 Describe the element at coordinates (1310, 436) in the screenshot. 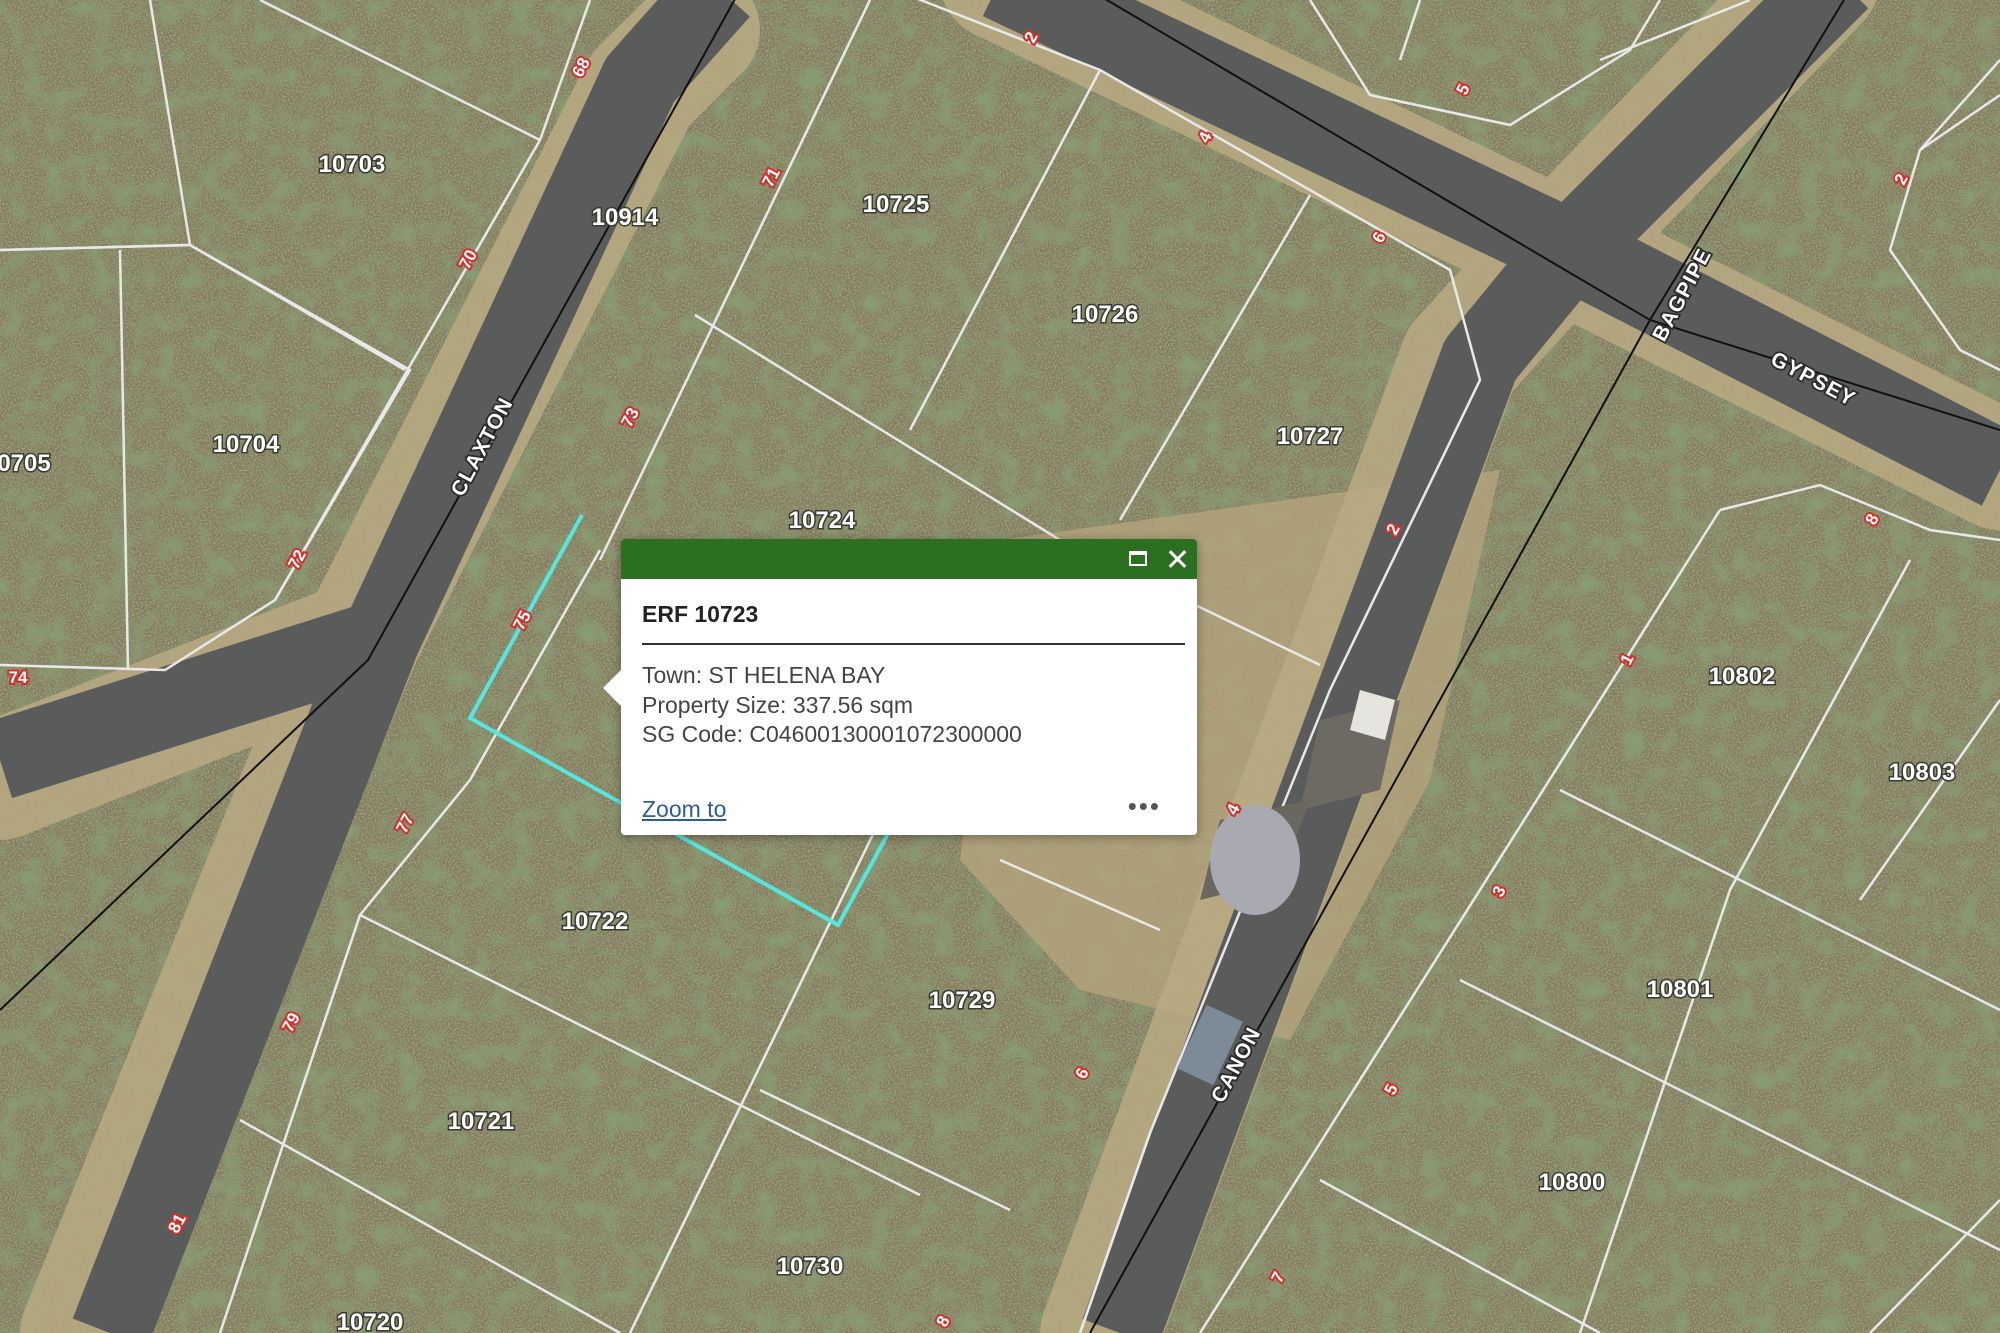

I see `erf-label: 10727` at that location.